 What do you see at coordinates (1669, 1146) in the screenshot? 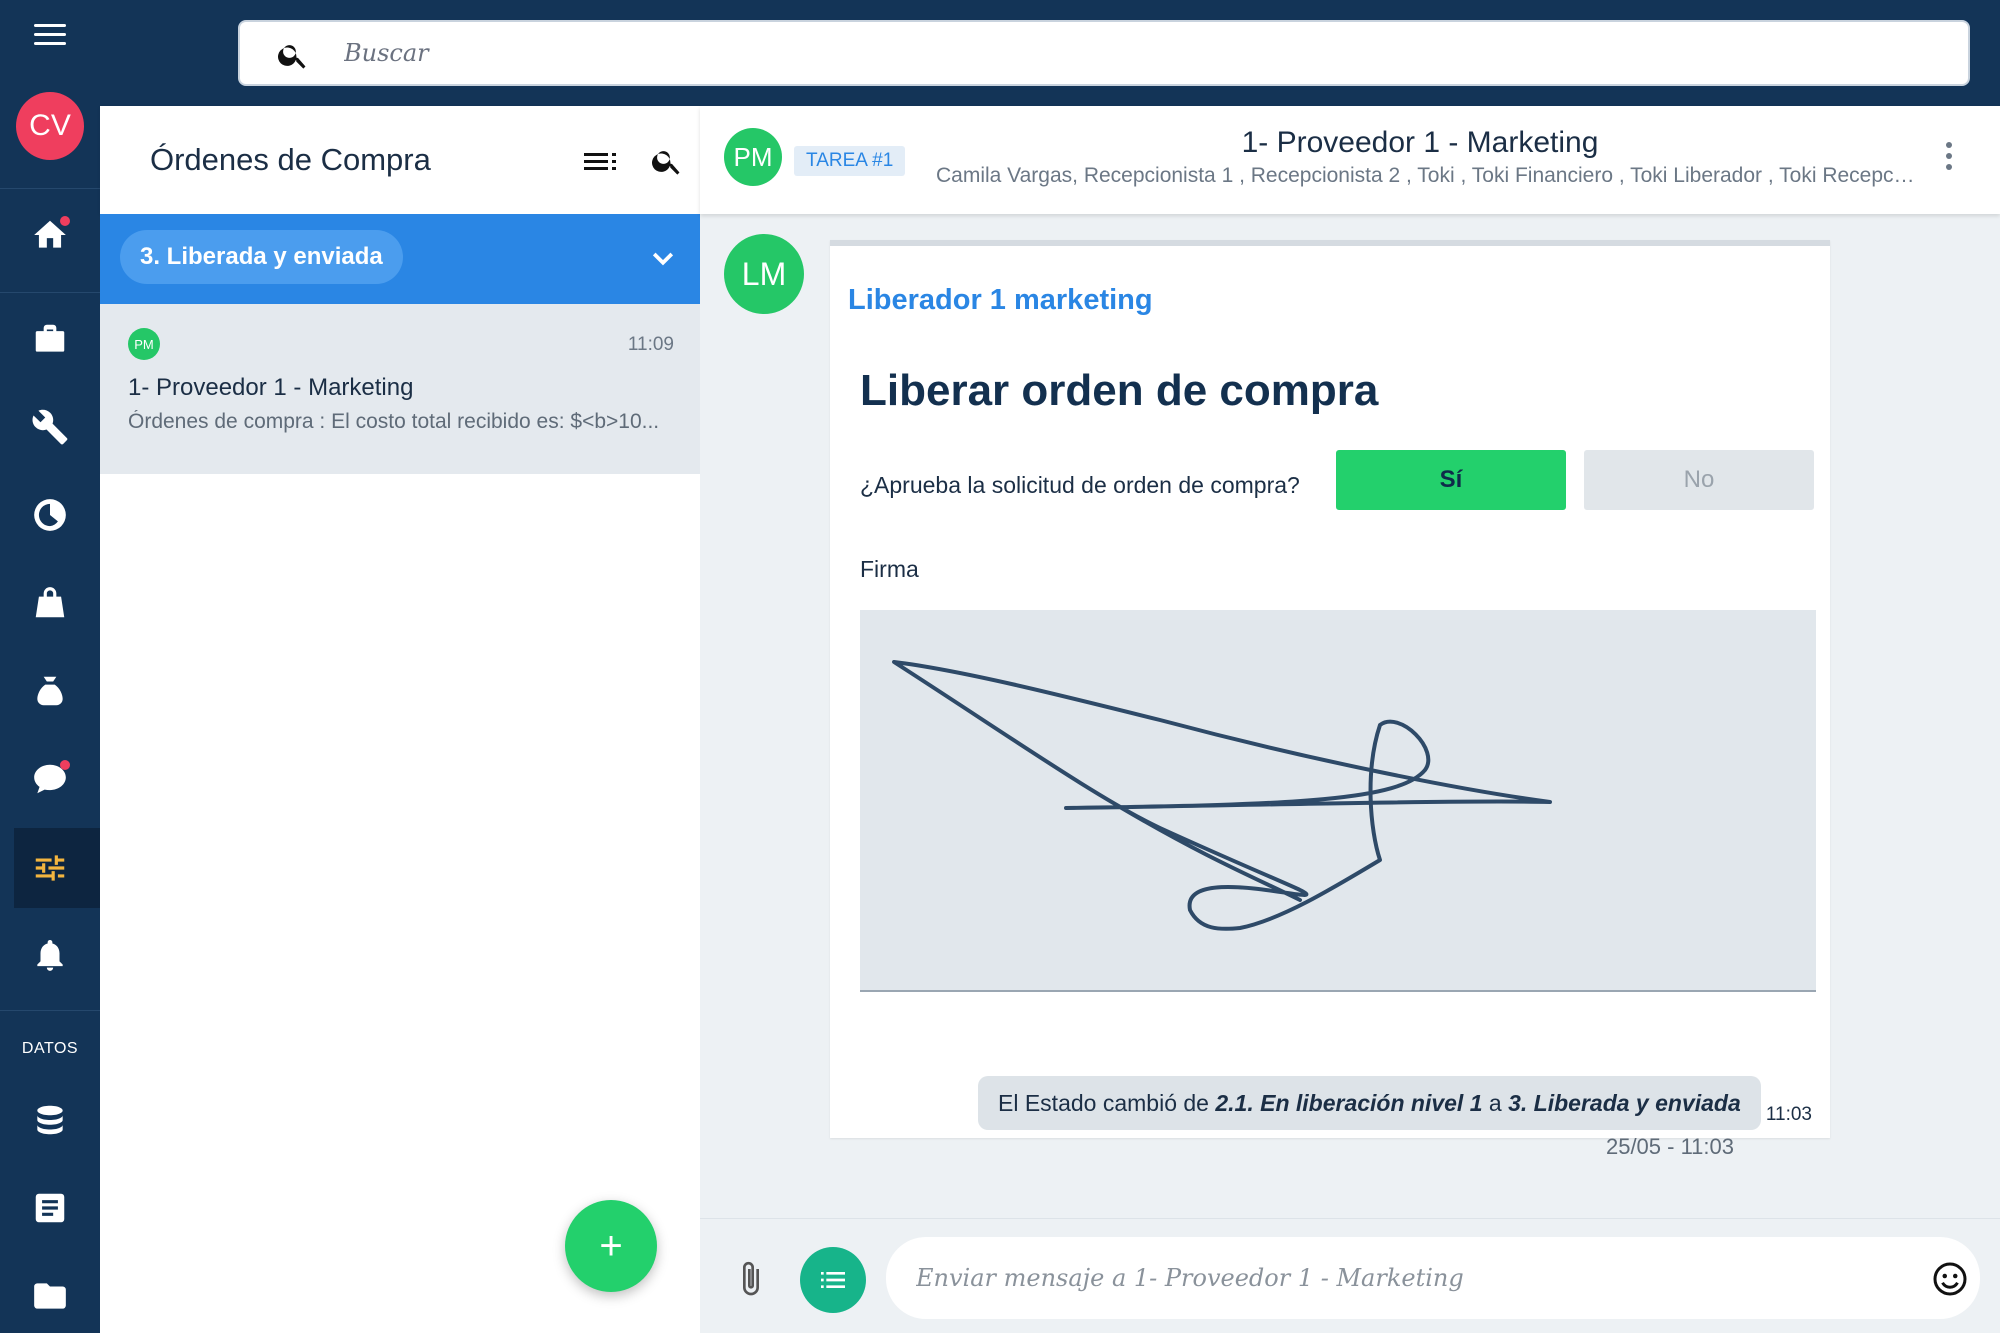
I see `status-change-time: 25/05 - 11:03` at bounding box center [1669, 1146].